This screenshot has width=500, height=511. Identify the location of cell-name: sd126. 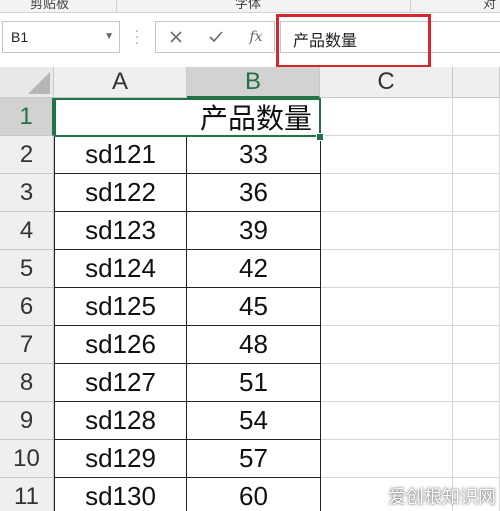
(120, 345).